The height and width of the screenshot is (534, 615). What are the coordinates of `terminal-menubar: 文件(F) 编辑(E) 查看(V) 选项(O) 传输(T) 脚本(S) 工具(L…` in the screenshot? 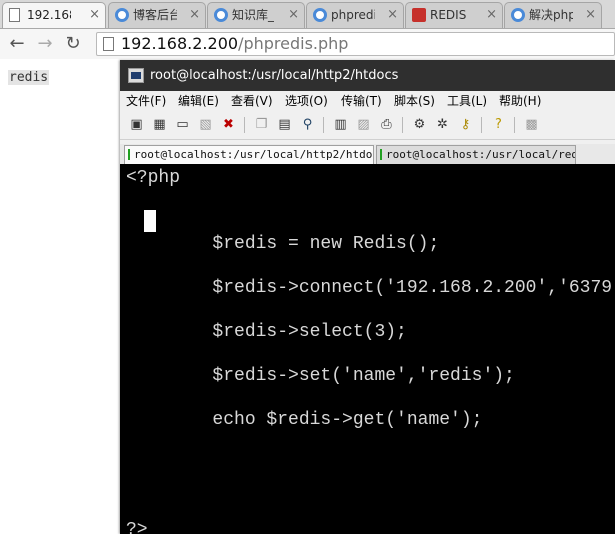 It's located at (367, 101).